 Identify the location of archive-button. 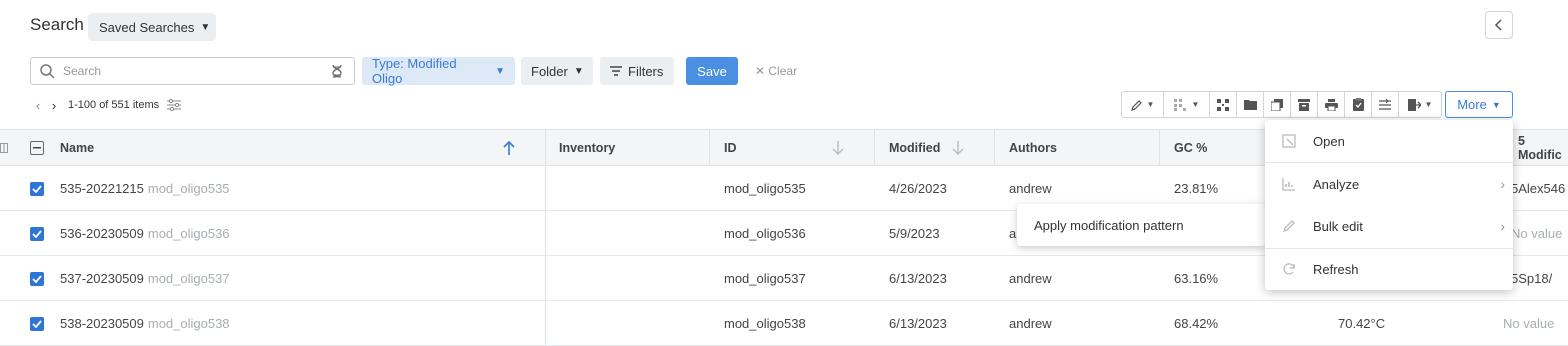
(1304, 104).